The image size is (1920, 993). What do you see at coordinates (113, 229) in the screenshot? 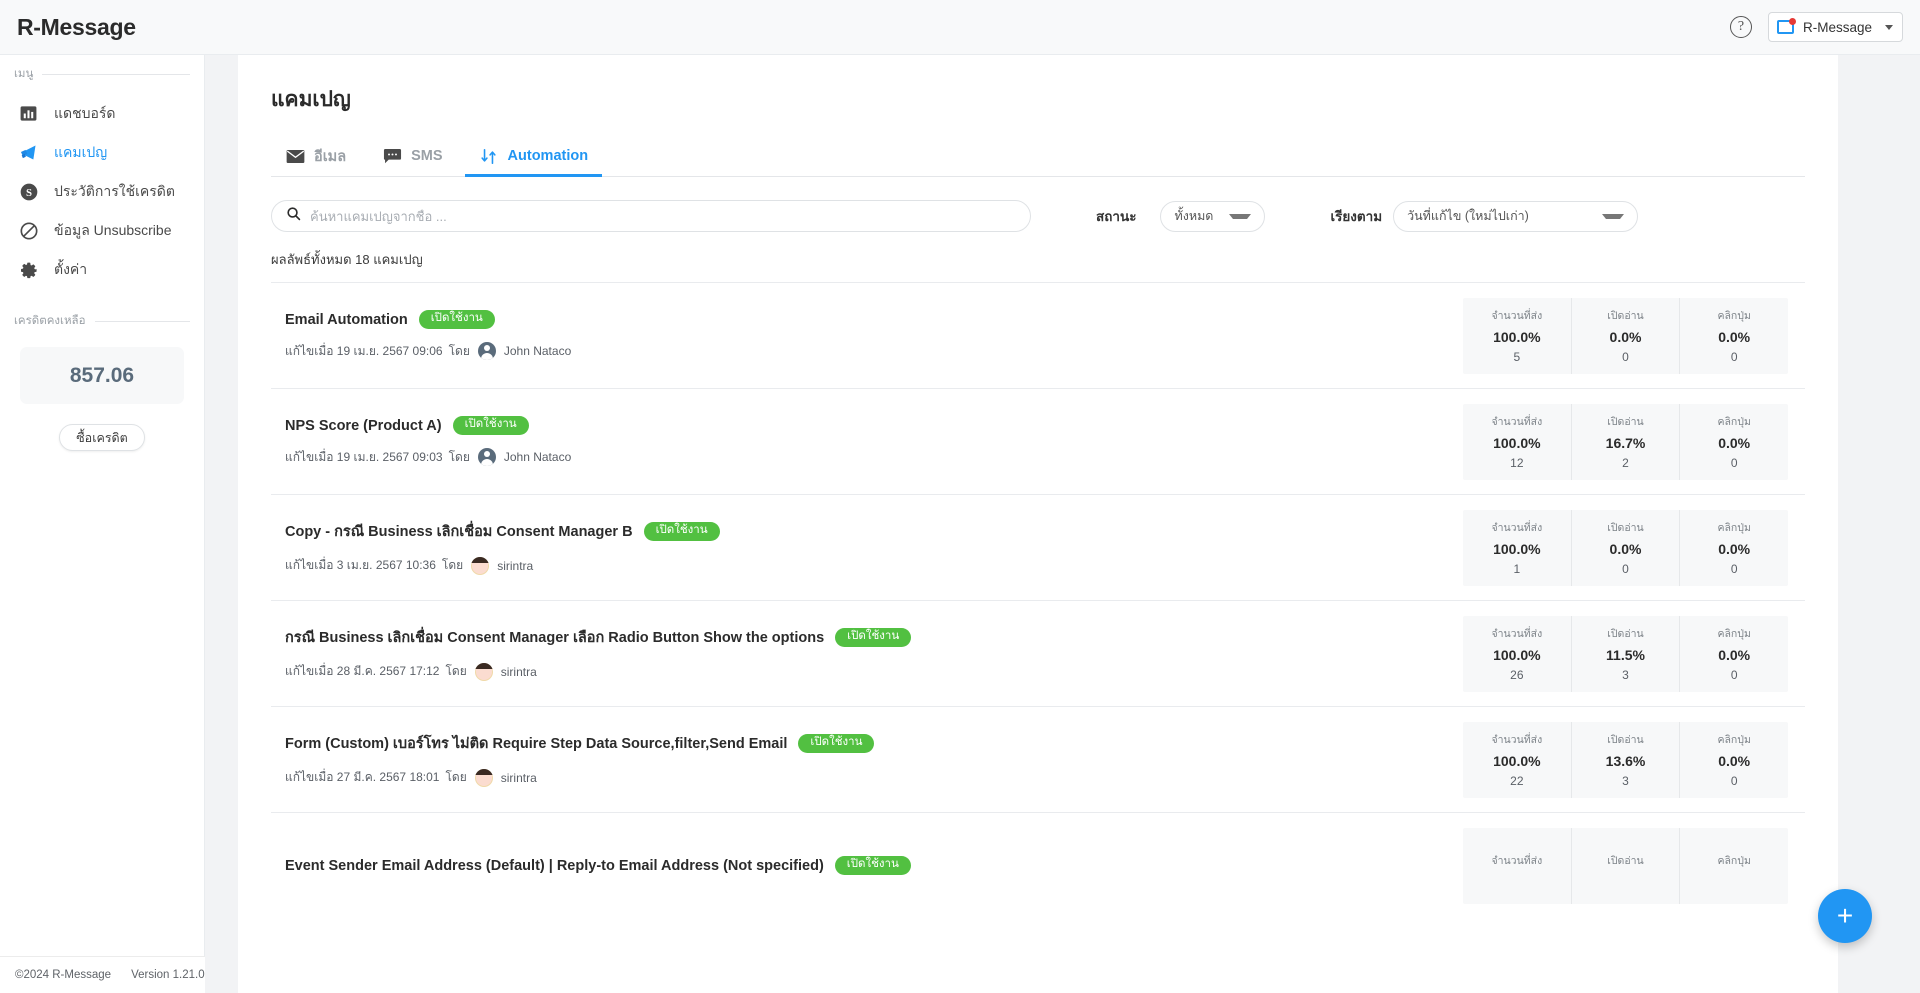
I see `sidebar-item-label: ข้อมูล Unsubscribe` at bounding box center [113, 229].